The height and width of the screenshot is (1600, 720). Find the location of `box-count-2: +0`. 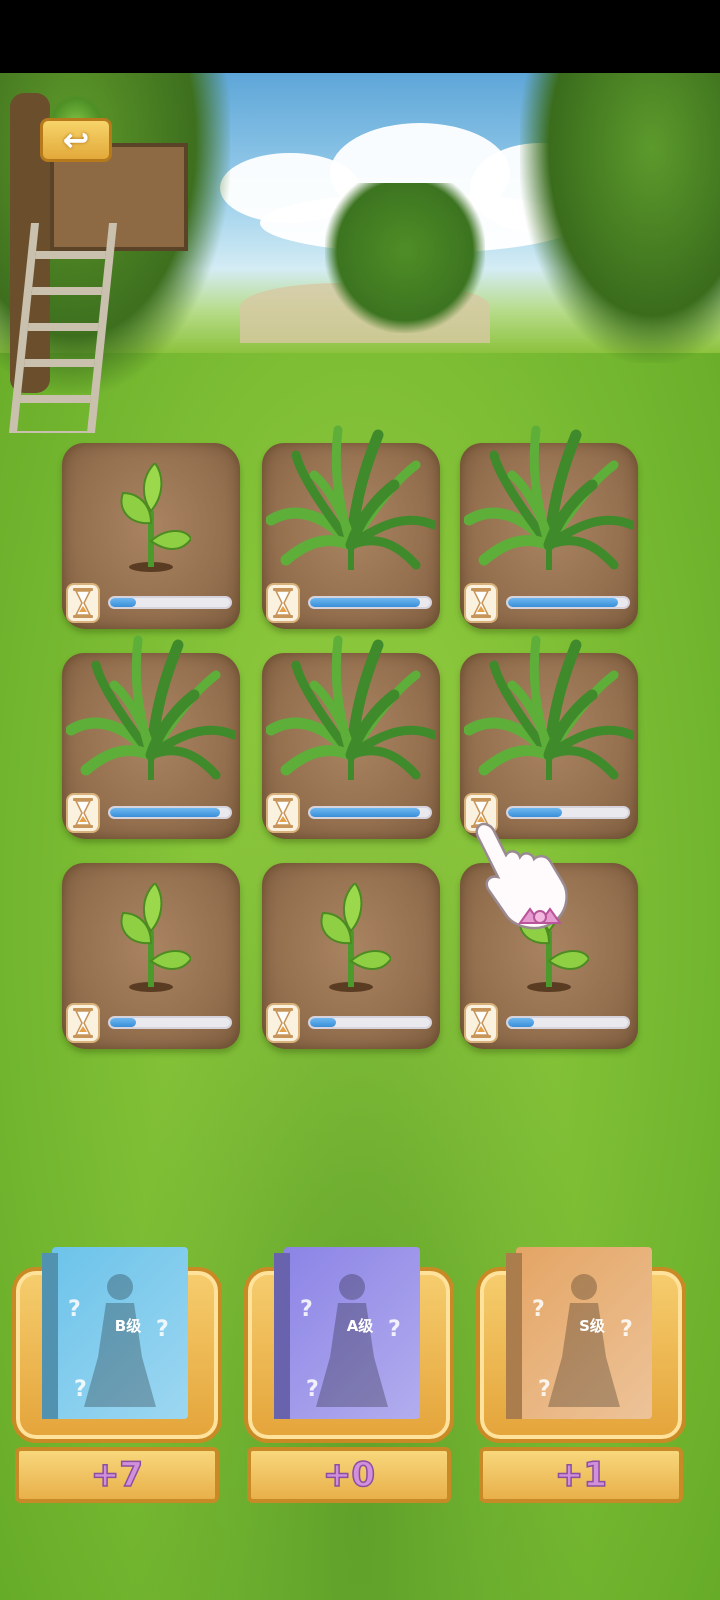

box-count-2: +0 is located at coordinates (349, 1475).